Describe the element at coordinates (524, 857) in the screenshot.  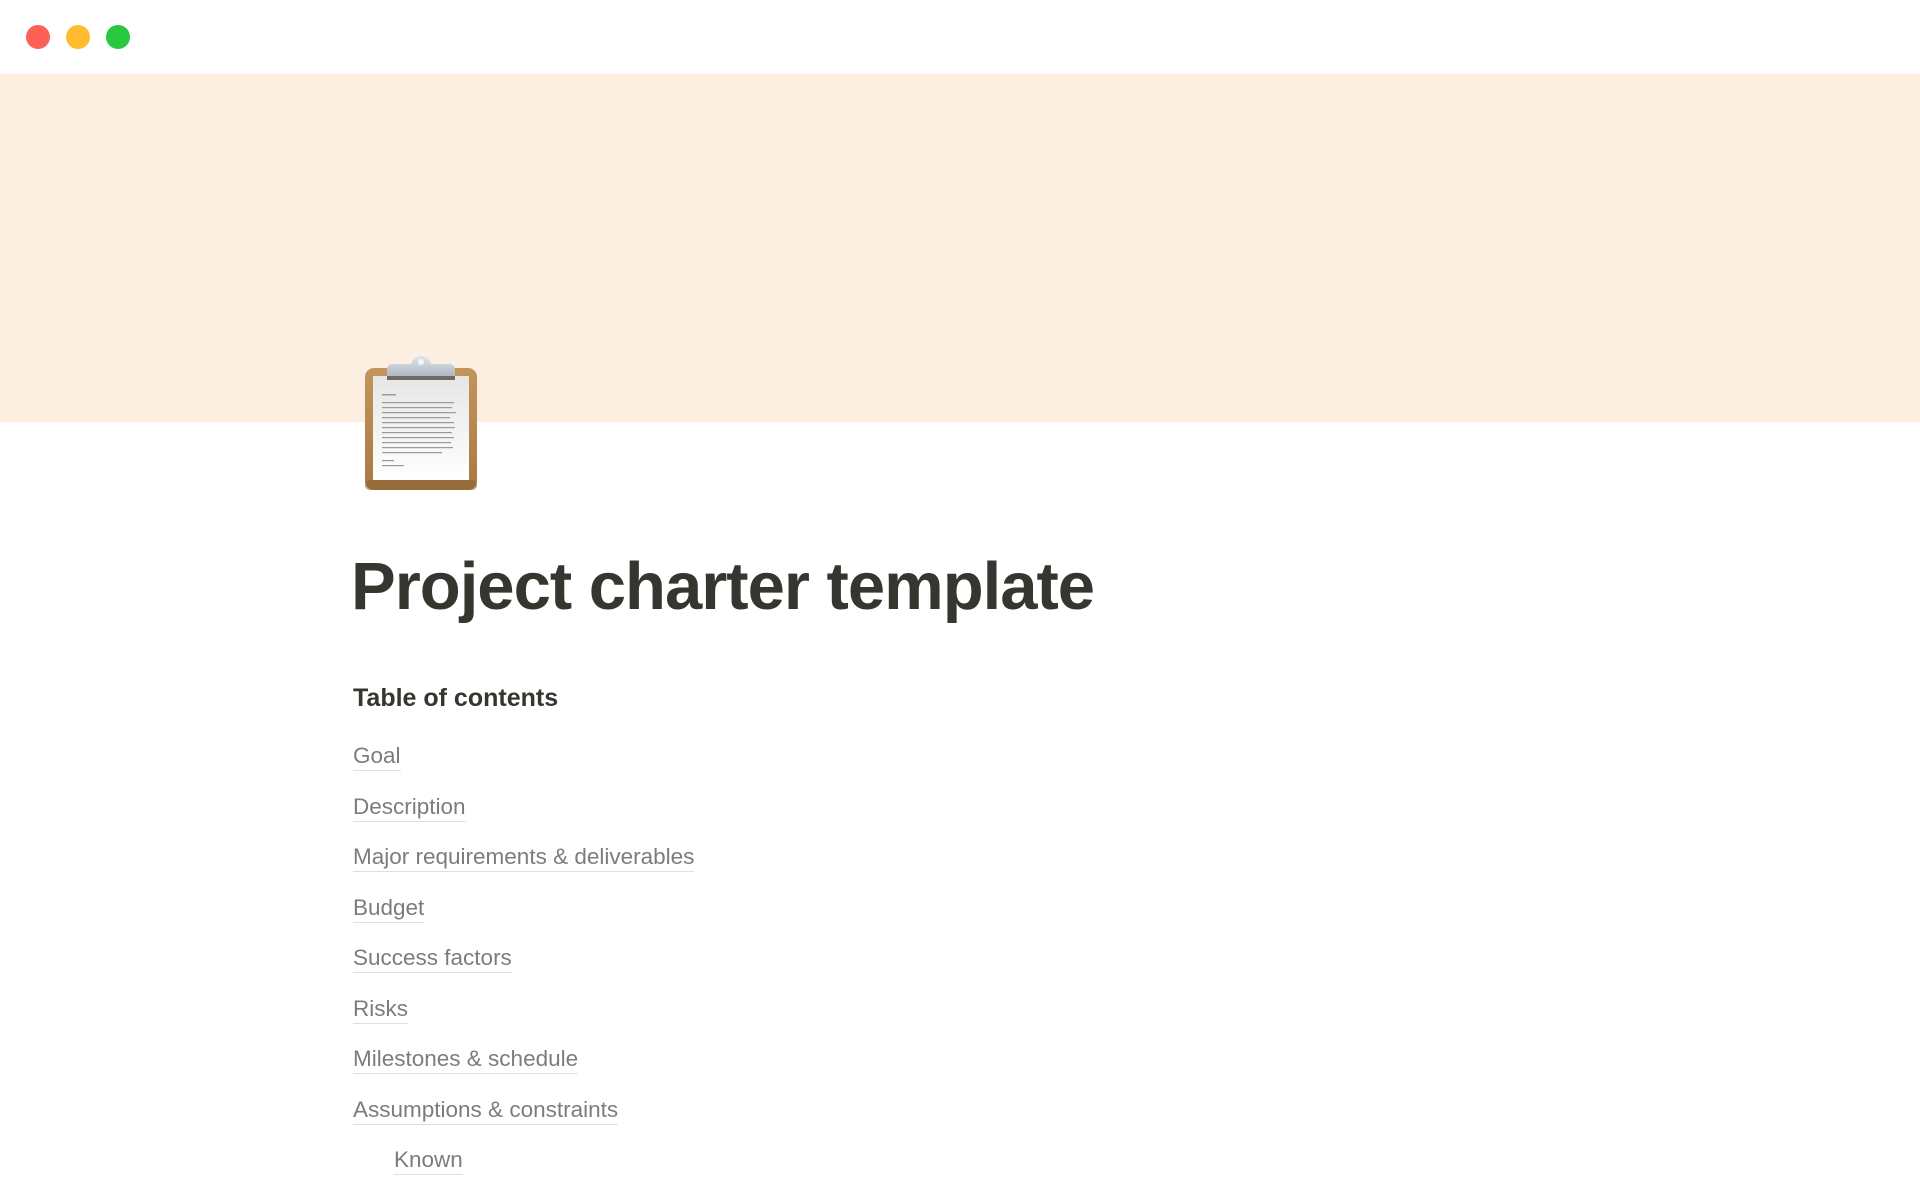
I see `toc-link-major-requirements: Major requirements & deliverables` at that location.